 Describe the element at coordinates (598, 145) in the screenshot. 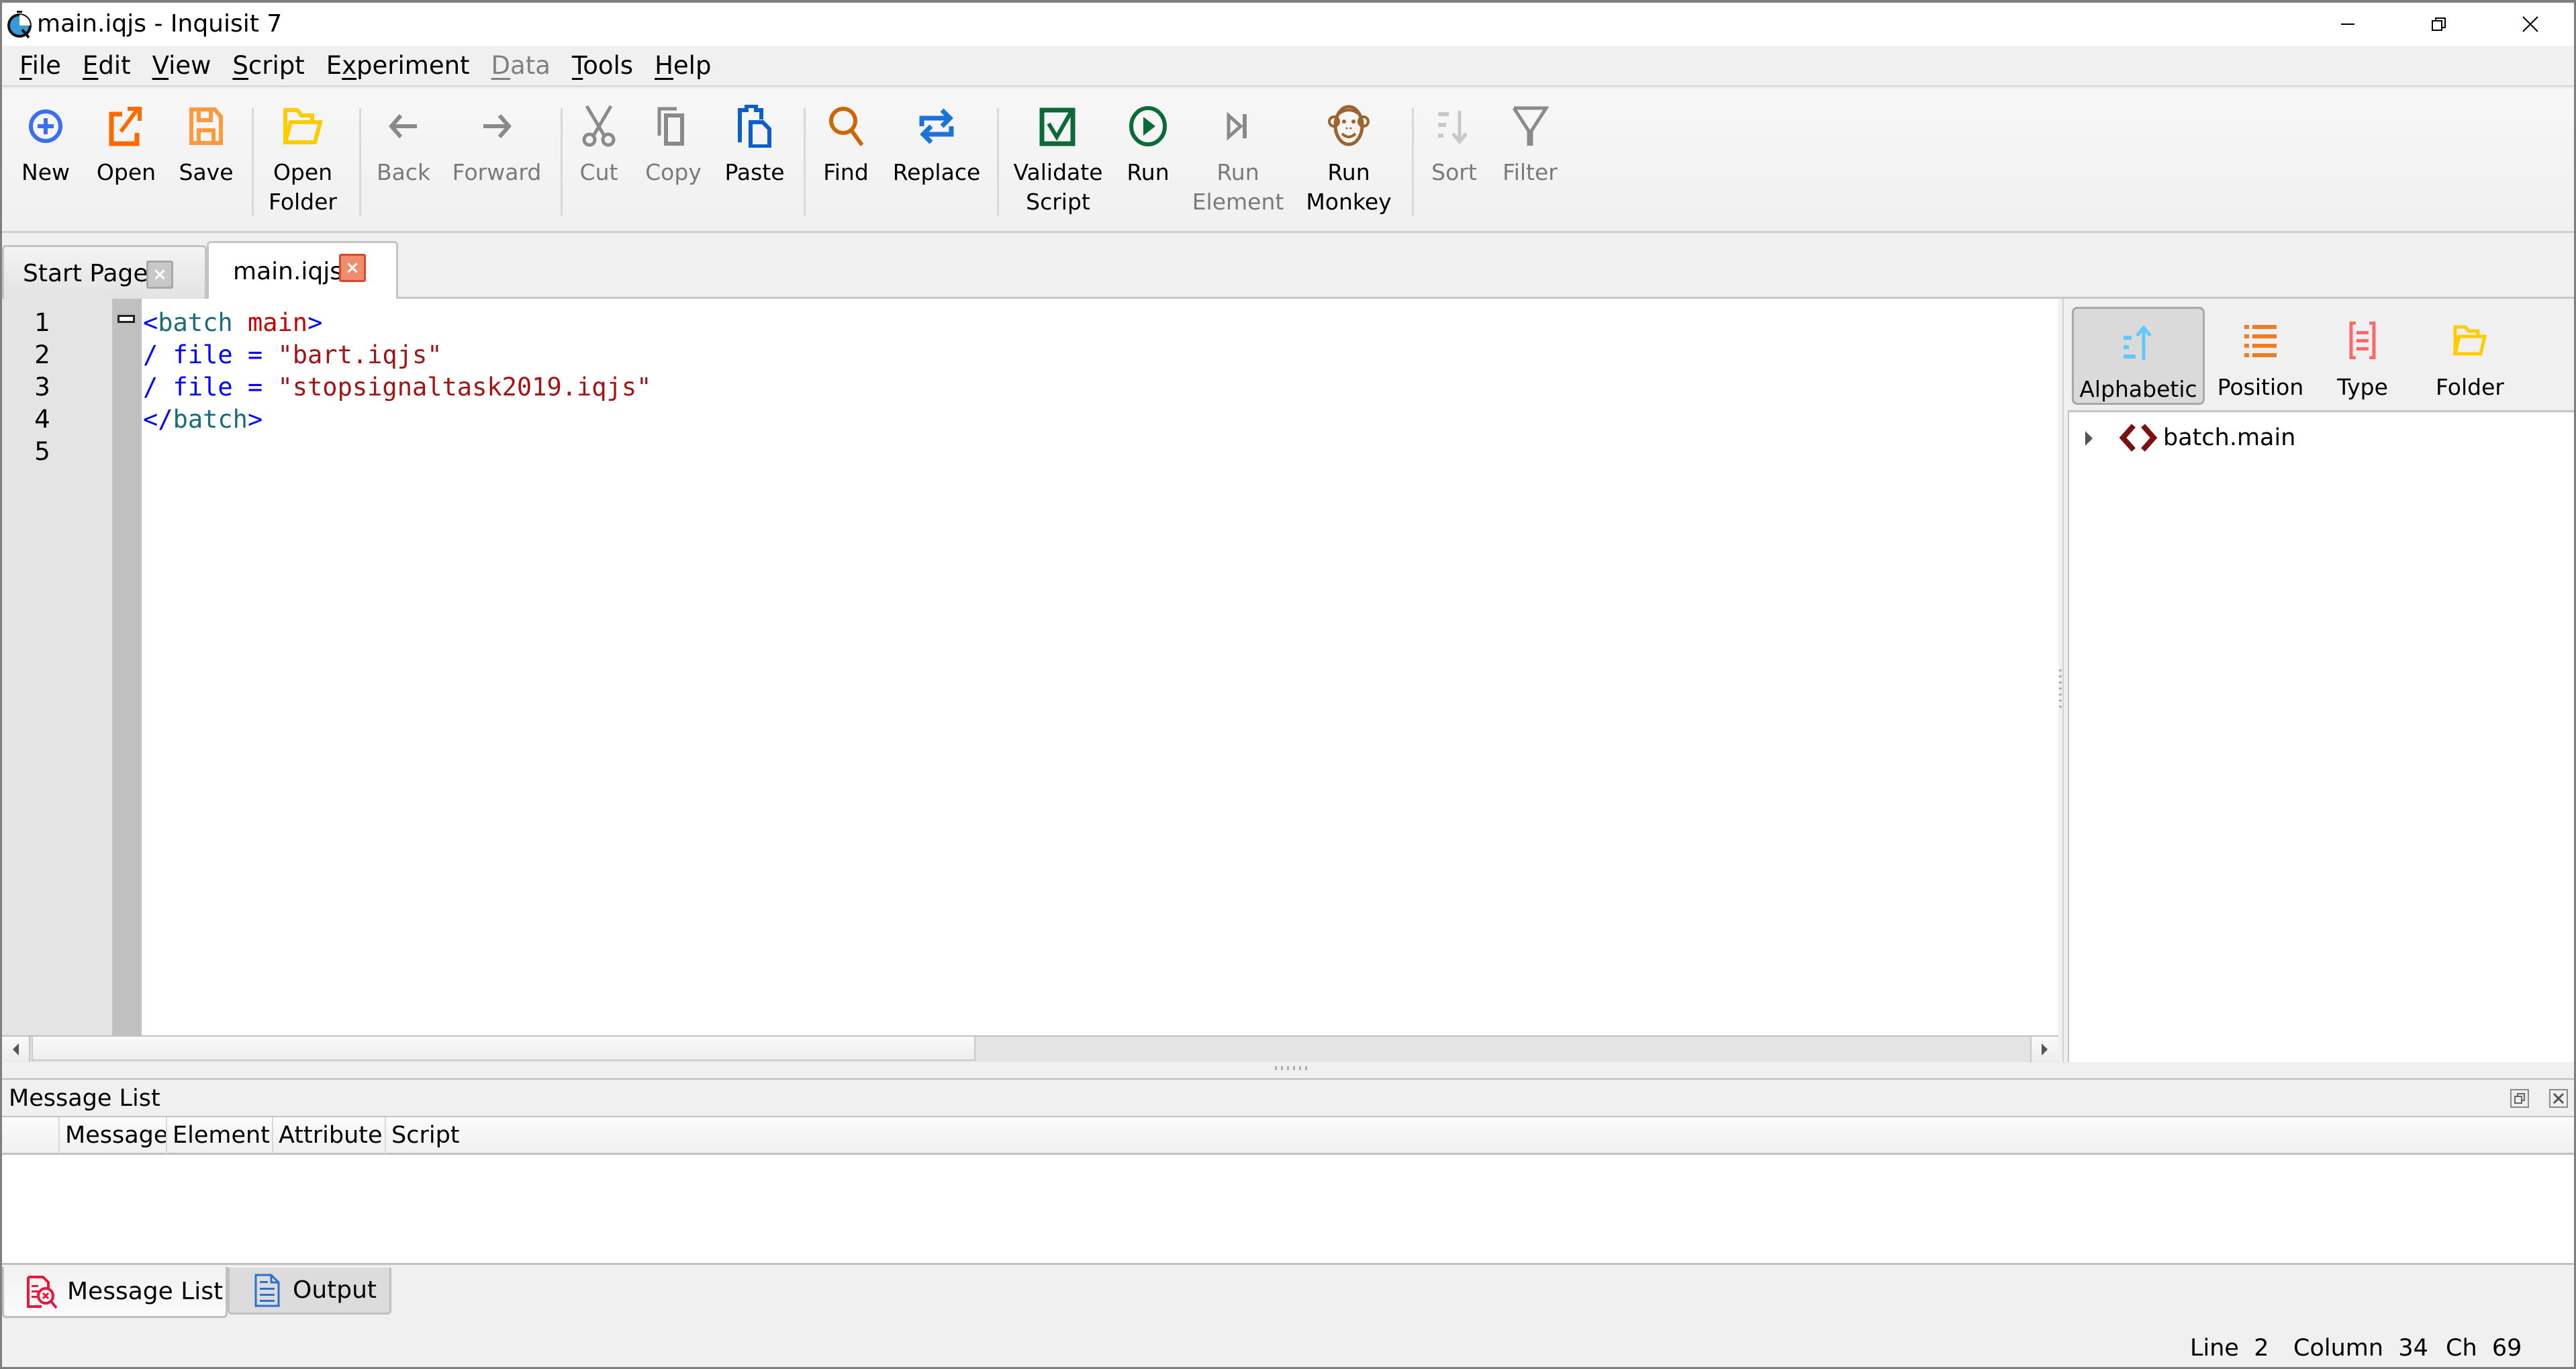

I see `cut-button: Cut` at that location.